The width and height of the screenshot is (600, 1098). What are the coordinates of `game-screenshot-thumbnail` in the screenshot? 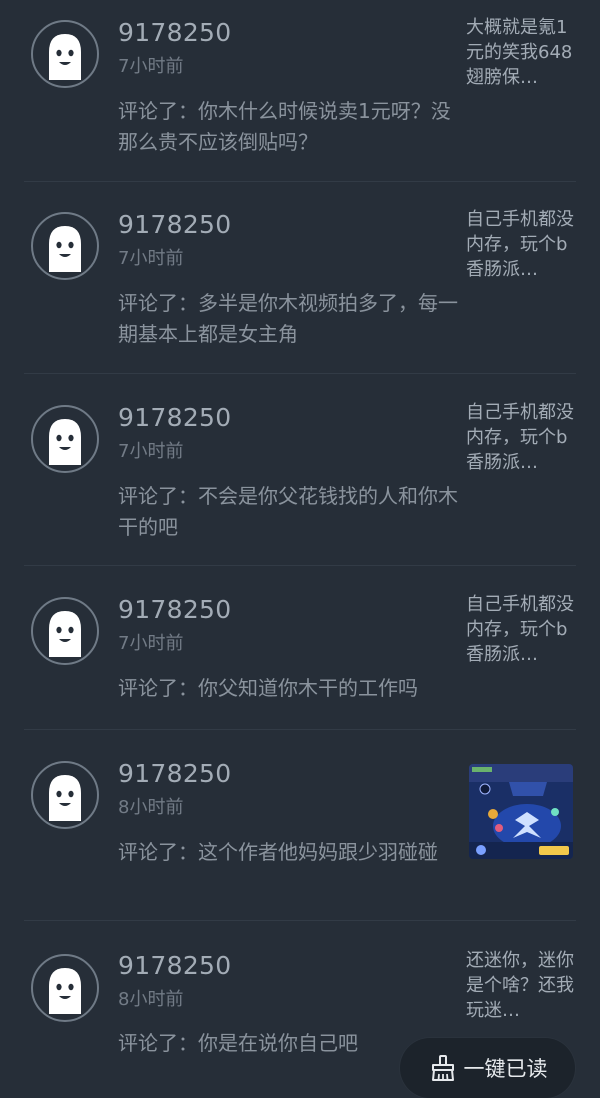 It's located at (521, 811).